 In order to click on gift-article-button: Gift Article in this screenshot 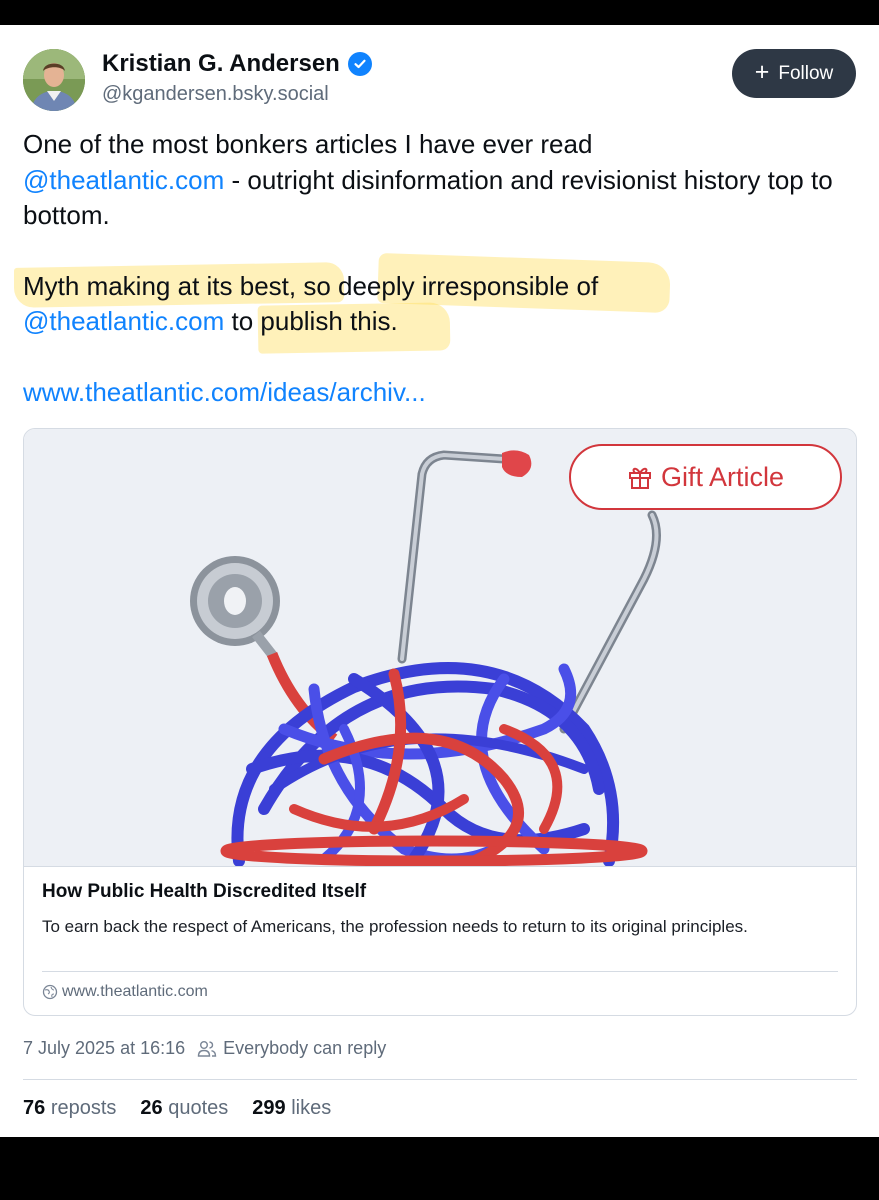, I will do `click(705, 477)`.